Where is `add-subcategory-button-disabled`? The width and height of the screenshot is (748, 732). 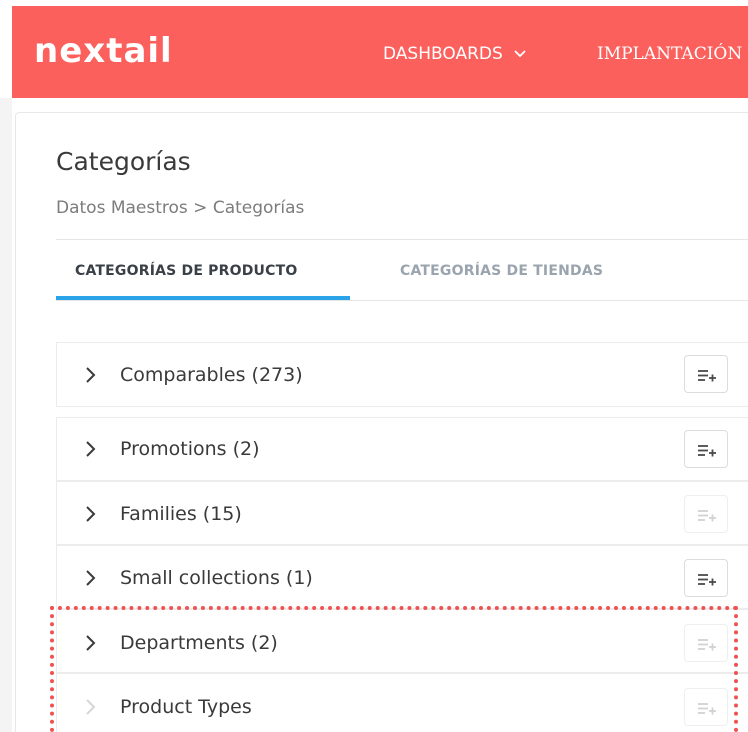
add-subcategory-button-disabled is located at coordinates (706, 514).